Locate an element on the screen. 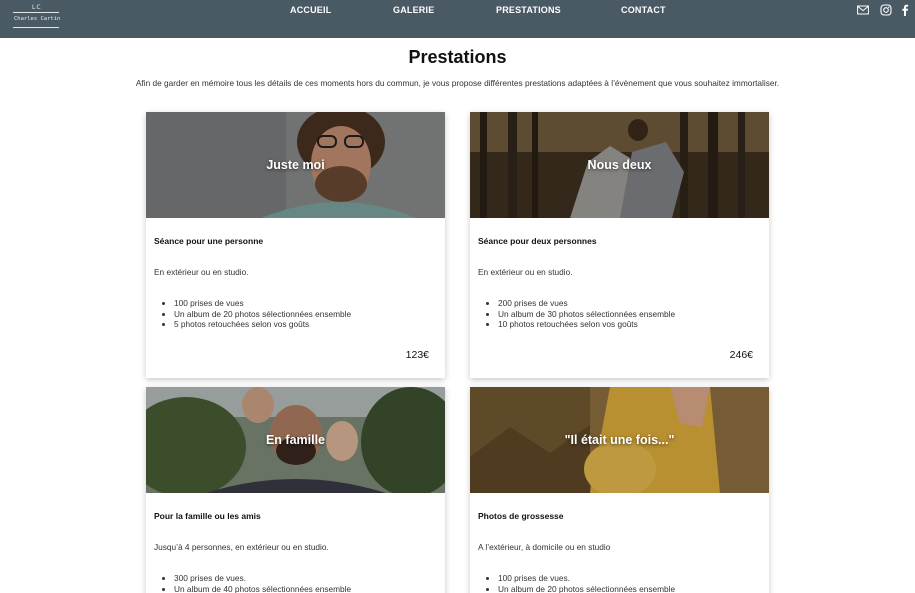  logo-name: Charles Cartin is located at coordinates (37, 19).